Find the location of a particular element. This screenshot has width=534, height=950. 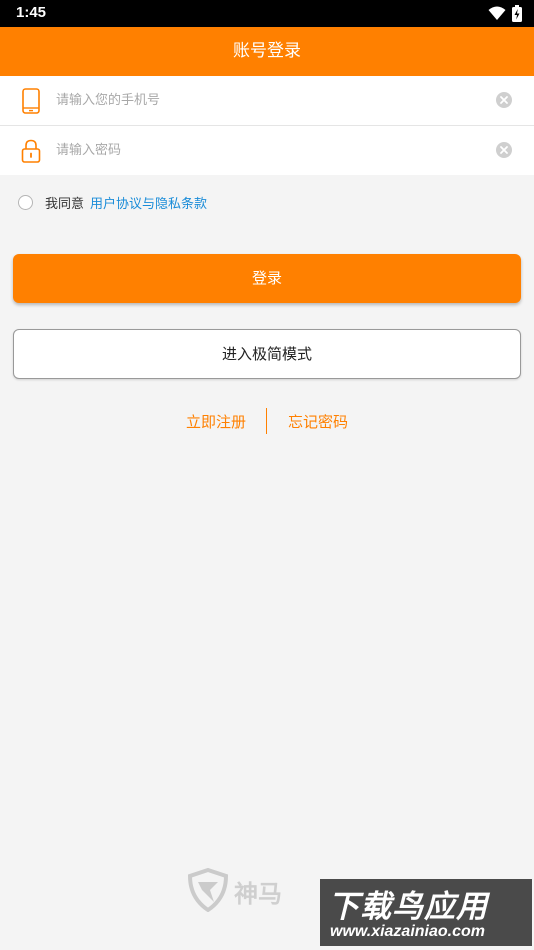

login-form is located at coordinates (267, 125).